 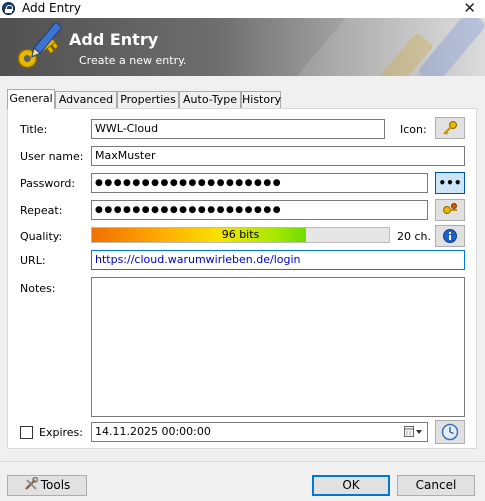 I want to click on notes-label: Notes:, so click(x=38, y=288).